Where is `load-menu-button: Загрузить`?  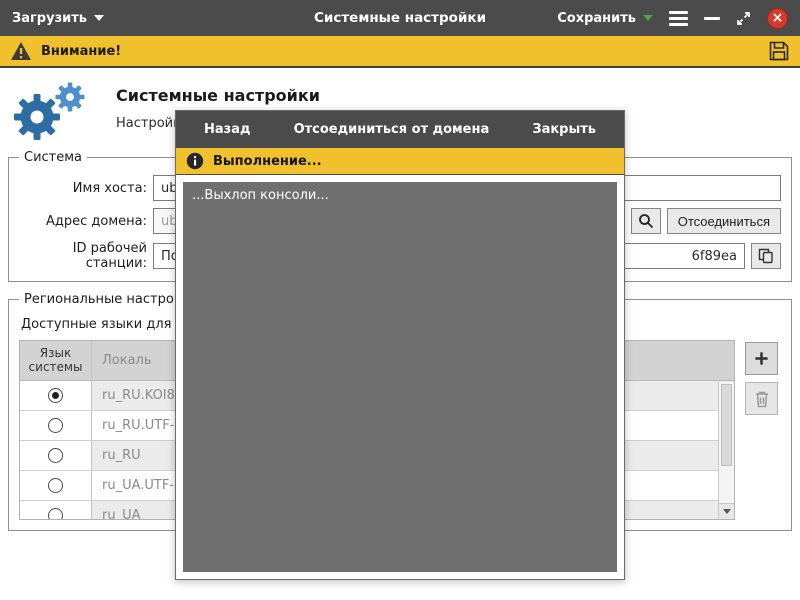 load-menu-button: Загрузить is located at coordinates (58, 18).